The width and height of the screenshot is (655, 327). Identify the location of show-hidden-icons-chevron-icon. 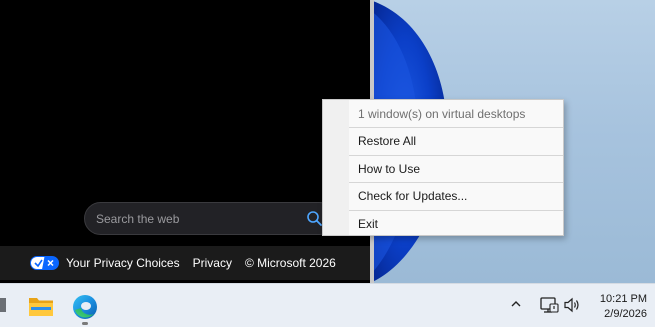
(516, 304).